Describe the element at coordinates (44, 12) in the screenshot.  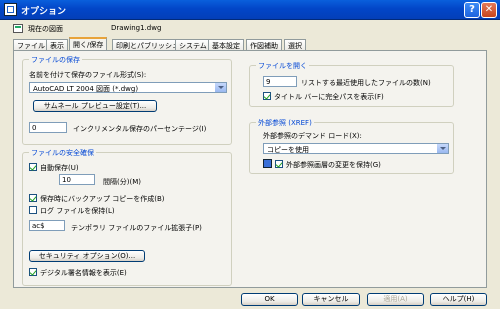
I see `window-title: オプション` at that location.